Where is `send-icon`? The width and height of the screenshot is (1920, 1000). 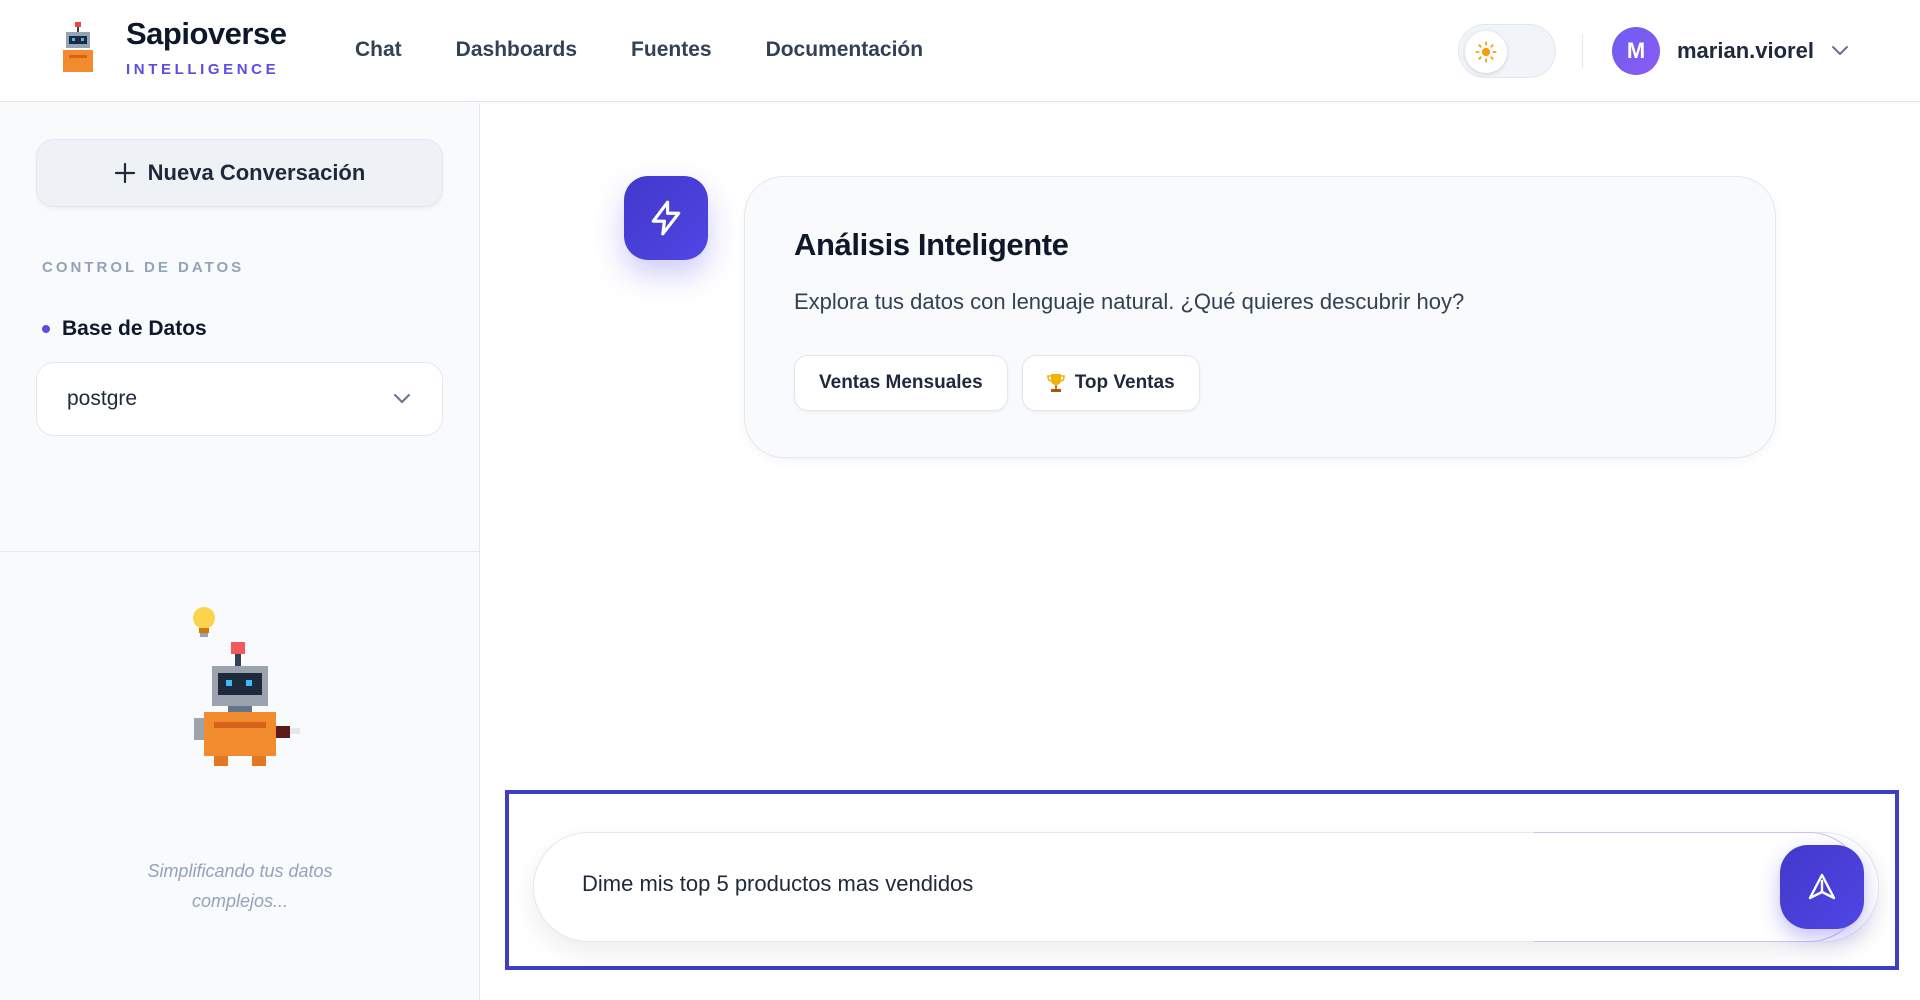
send-icon is located at coordinates (1822, 886).